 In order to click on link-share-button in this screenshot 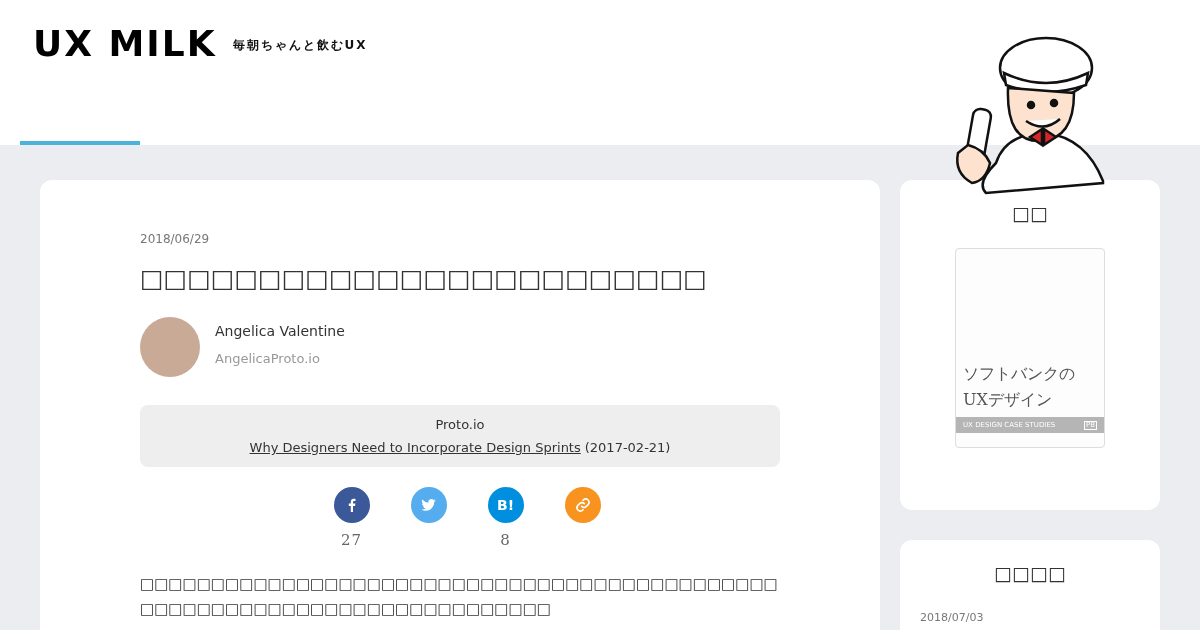, I will do `click(582, 505)`.